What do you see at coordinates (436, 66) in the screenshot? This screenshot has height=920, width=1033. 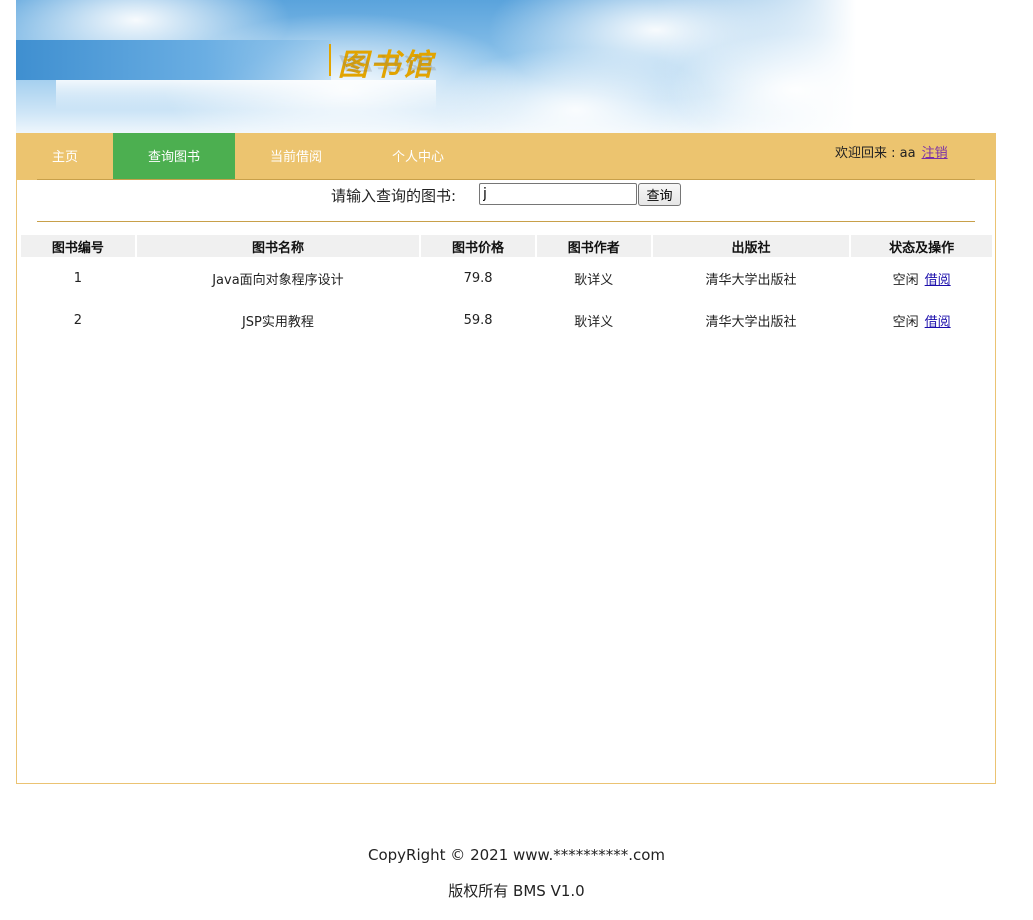 I see `header-banner: 图书馆 图书馆` at bounding box center [436, 66].